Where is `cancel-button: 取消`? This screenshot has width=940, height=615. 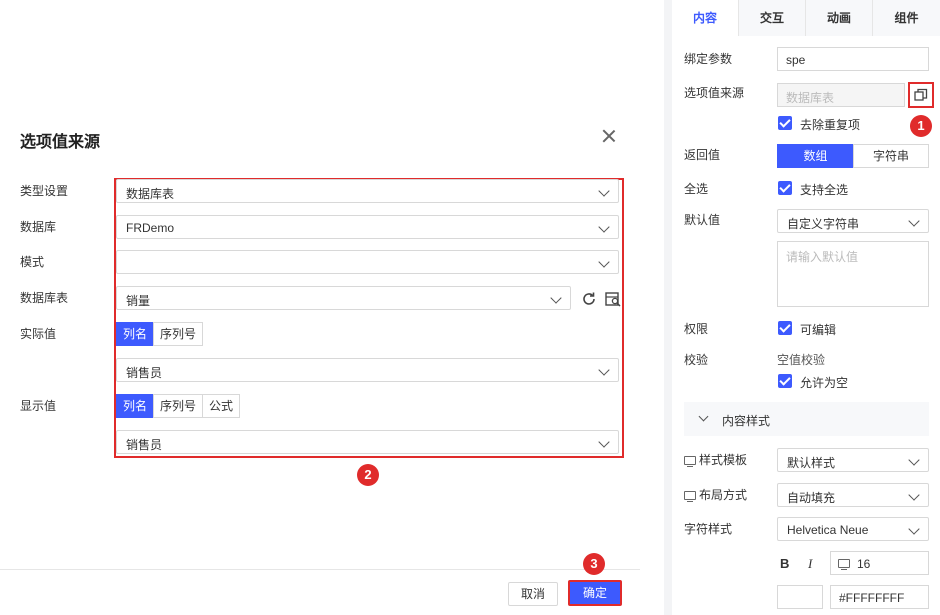
cancel-button: 取消 is located at coordinates (533, 594).